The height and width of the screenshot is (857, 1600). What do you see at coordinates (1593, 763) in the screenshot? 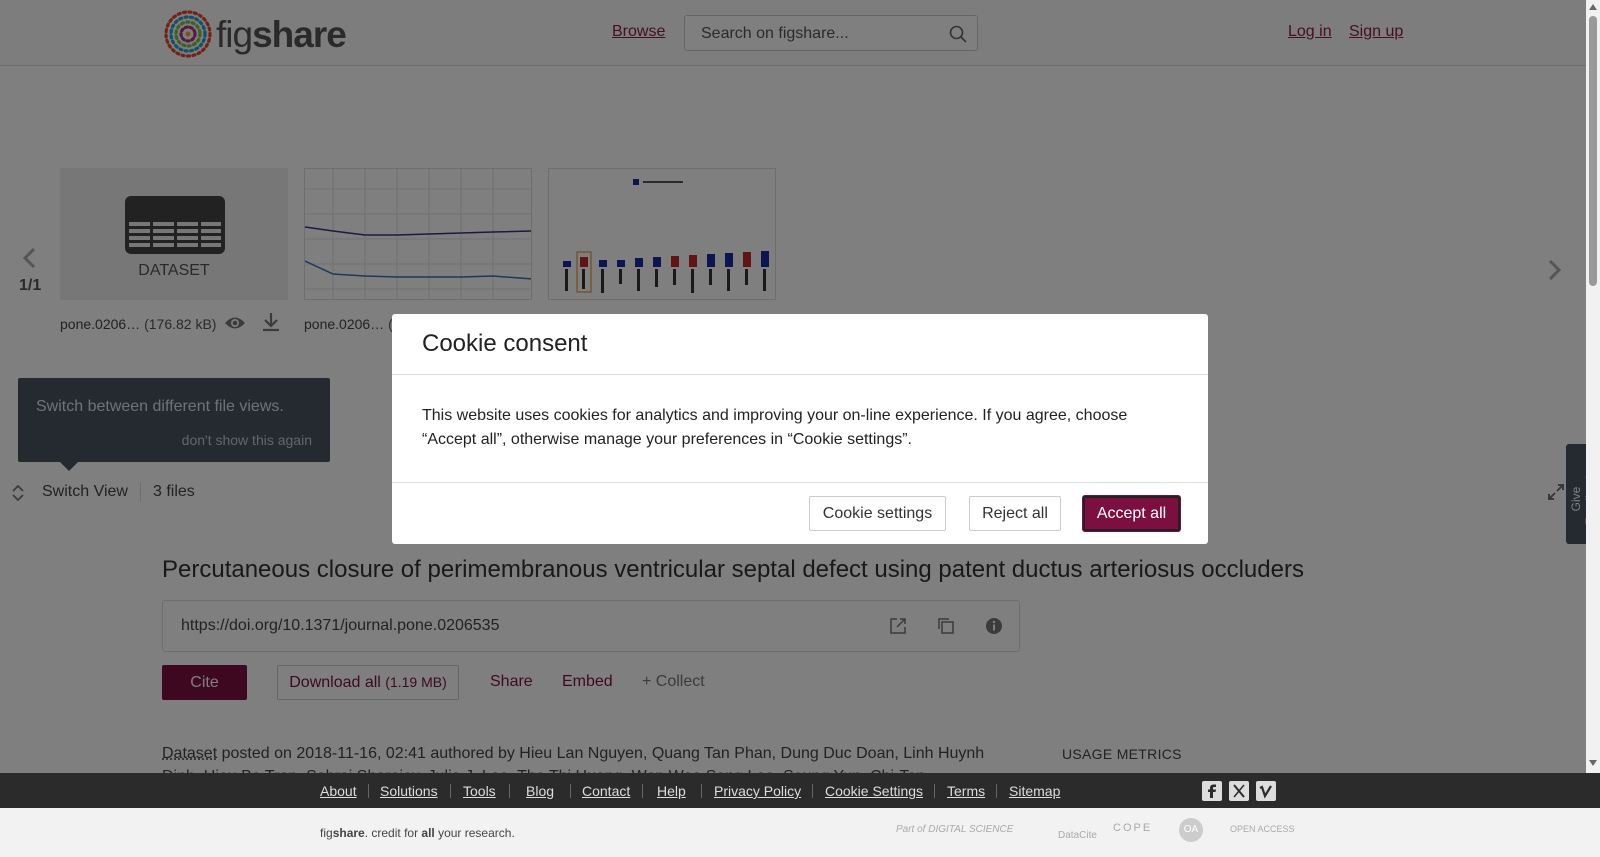
I see `scroll-down-arrow` at bounding box center [1593, 763].